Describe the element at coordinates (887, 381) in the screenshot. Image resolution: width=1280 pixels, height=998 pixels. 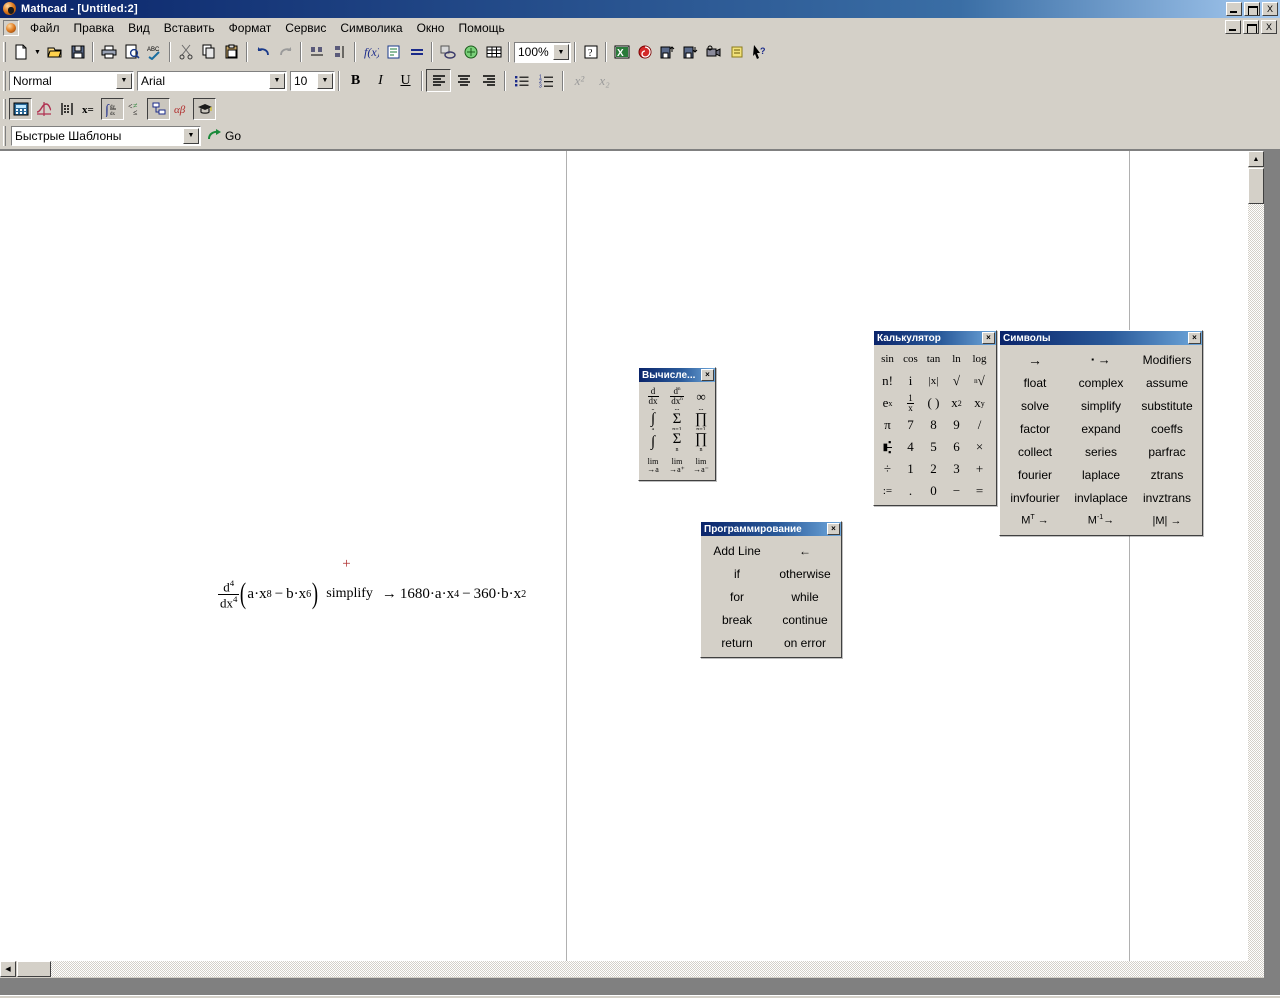
I see `factorial-button: n!` at that location.